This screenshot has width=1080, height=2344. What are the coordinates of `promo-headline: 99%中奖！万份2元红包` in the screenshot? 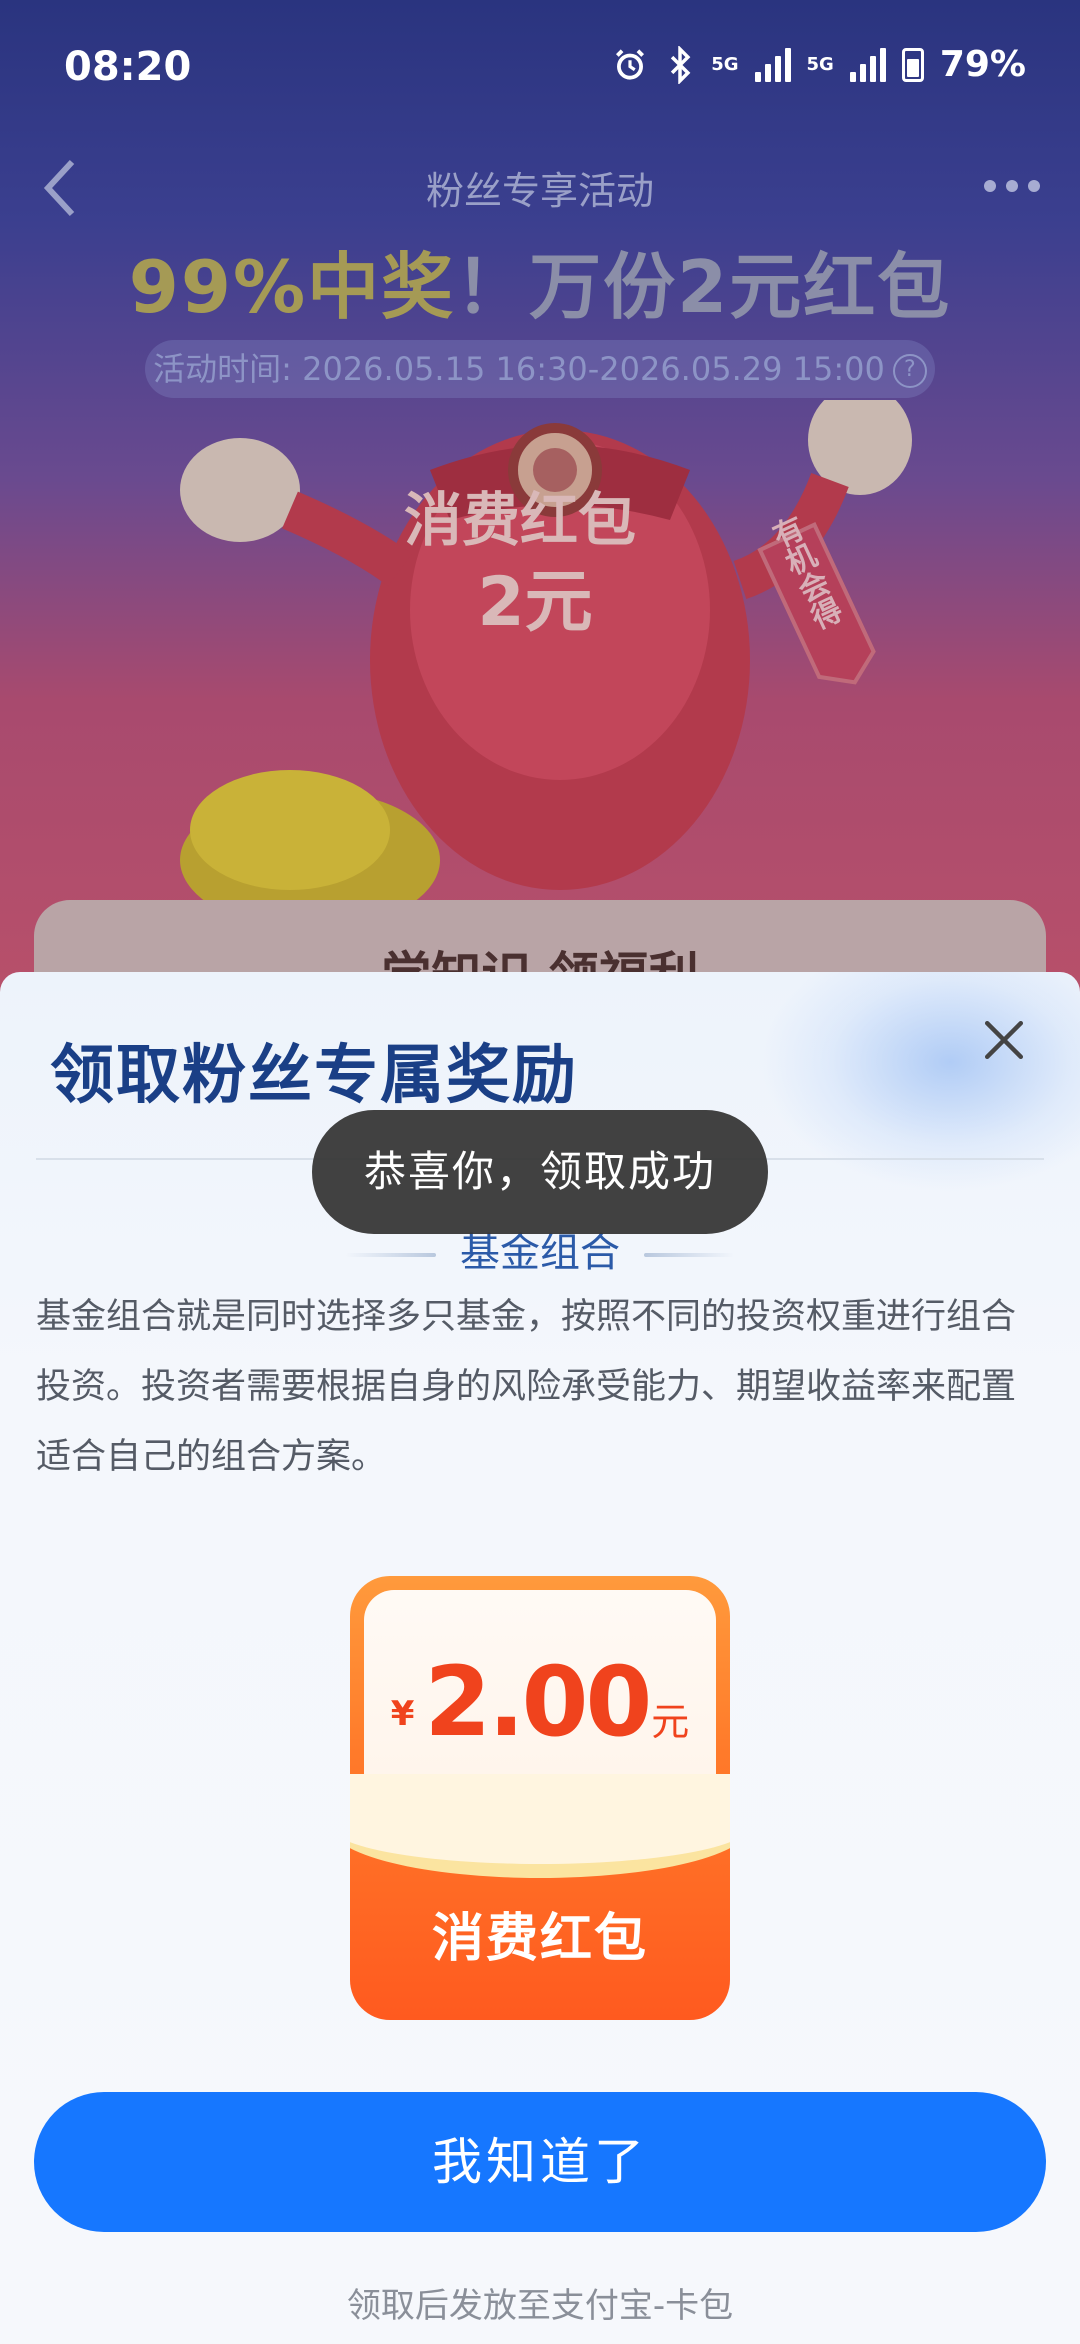 It's located at (540, 280).